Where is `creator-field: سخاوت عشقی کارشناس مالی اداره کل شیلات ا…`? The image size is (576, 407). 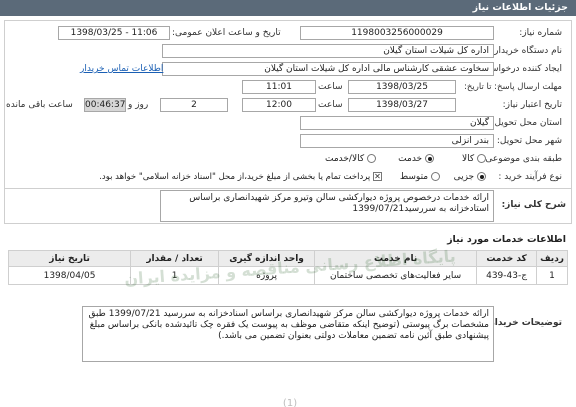 creator-field: سخاوت عشقی کارشناس مالی اداره کل شیلات ا… is located at coordinates (328, 69).